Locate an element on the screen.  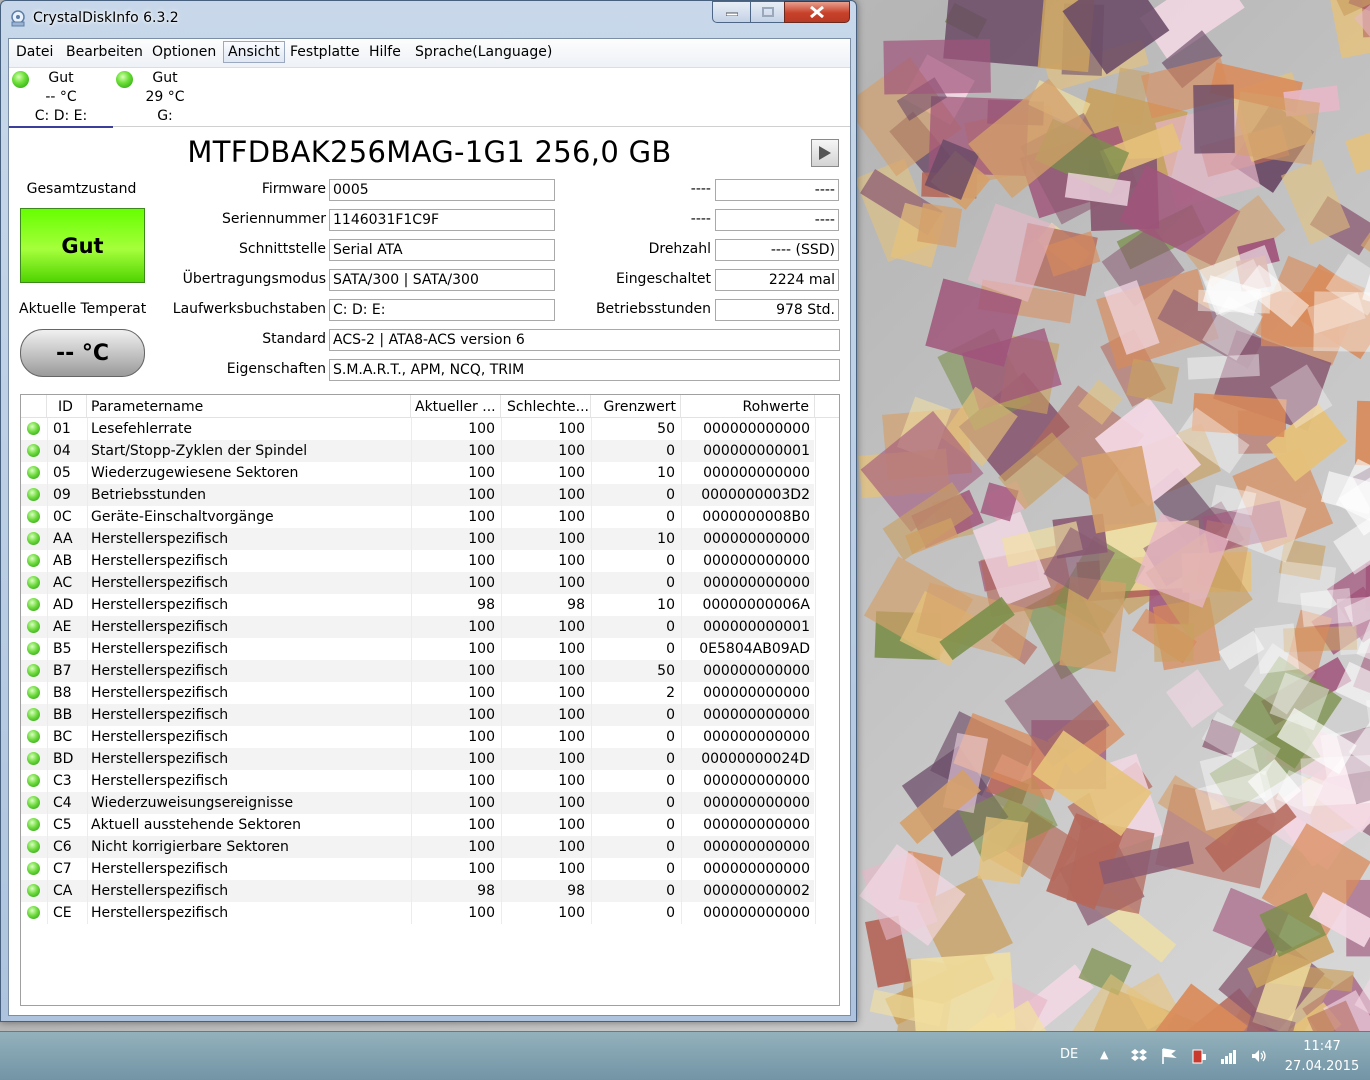
menu-optionen: Optionen is located at coordinates (184, 52).